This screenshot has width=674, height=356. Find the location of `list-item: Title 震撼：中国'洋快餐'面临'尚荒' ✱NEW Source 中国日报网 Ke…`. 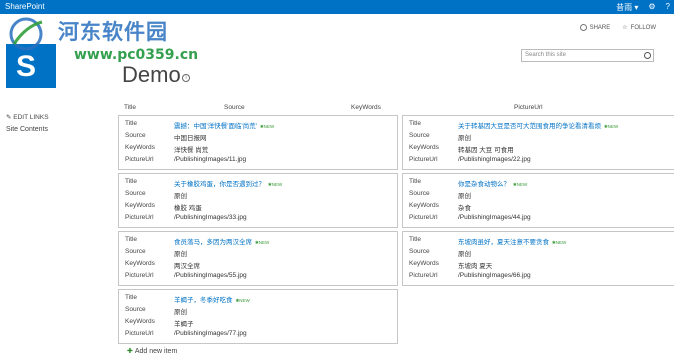

list-item: Title 震撼：中国'洋快餐'面临'尚荒' ✱NEW Source 中国日报网 Ke… is located at coordinates (258, 142).